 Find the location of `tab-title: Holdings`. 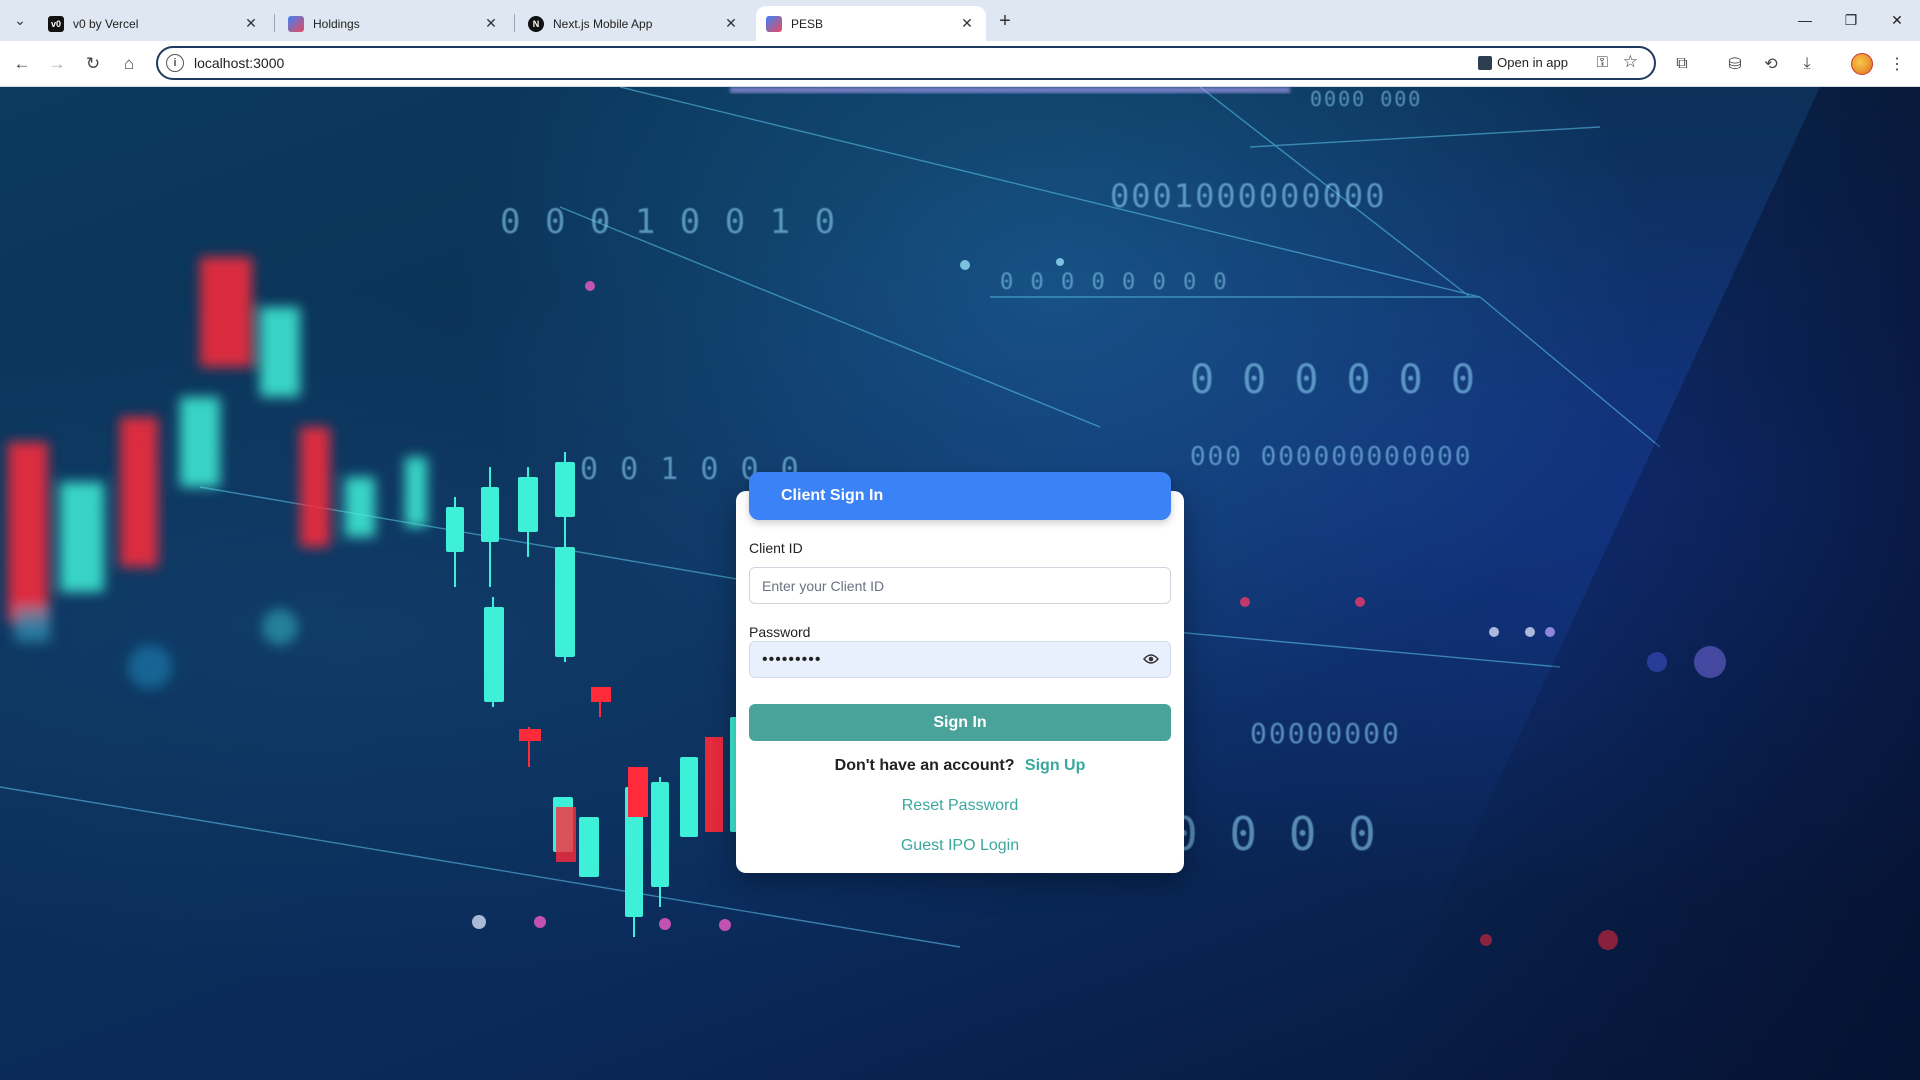

tab-title: Holdings is located at coordinates (336, 23).